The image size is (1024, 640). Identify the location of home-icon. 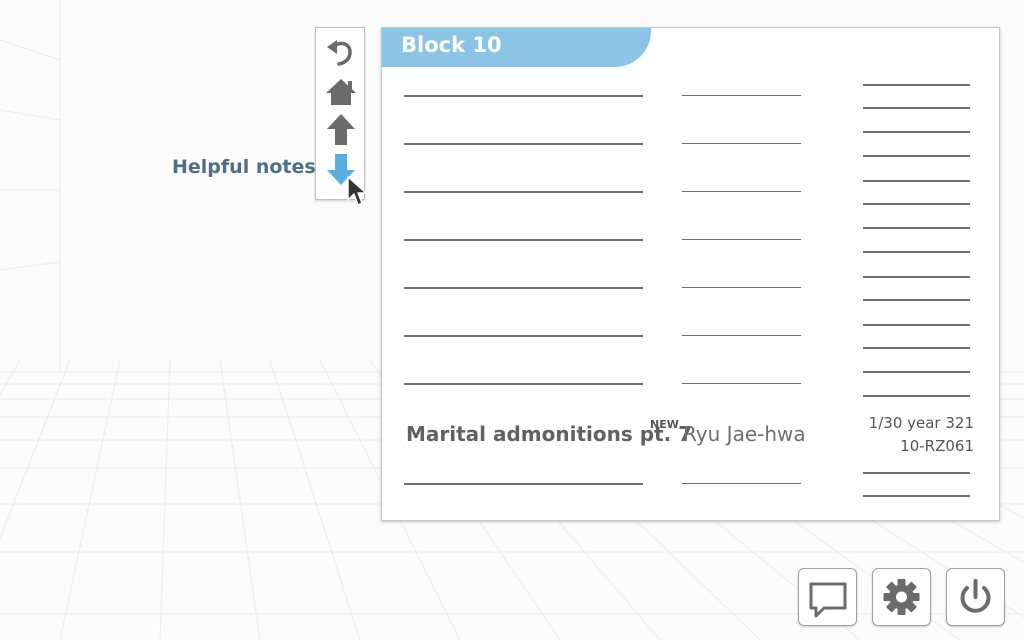
(341, 92).